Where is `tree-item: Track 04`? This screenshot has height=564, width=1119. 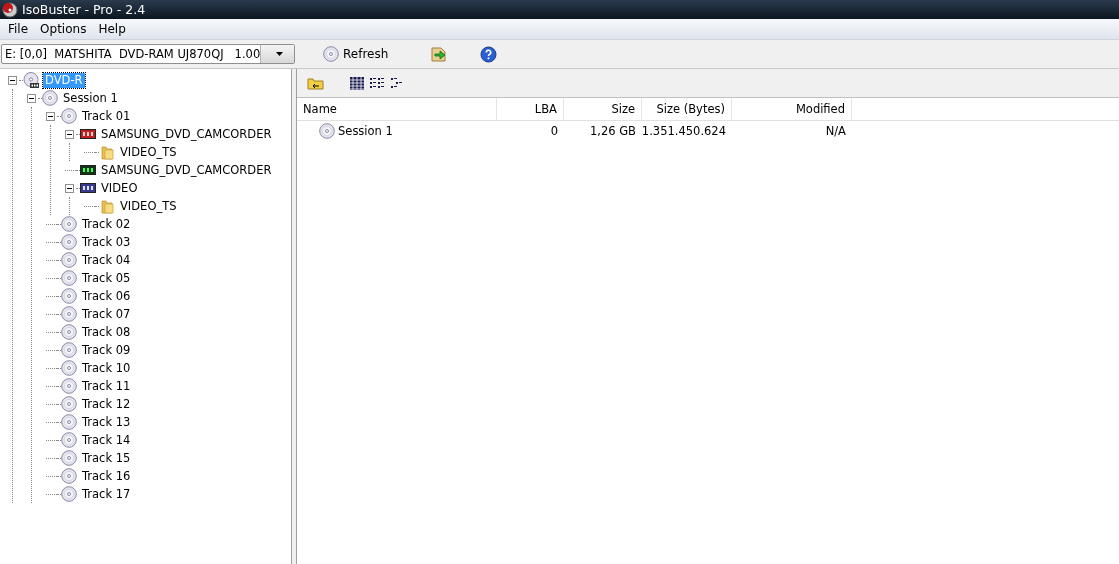
tree-item: Track 04 is located at coordinates (106, 260).